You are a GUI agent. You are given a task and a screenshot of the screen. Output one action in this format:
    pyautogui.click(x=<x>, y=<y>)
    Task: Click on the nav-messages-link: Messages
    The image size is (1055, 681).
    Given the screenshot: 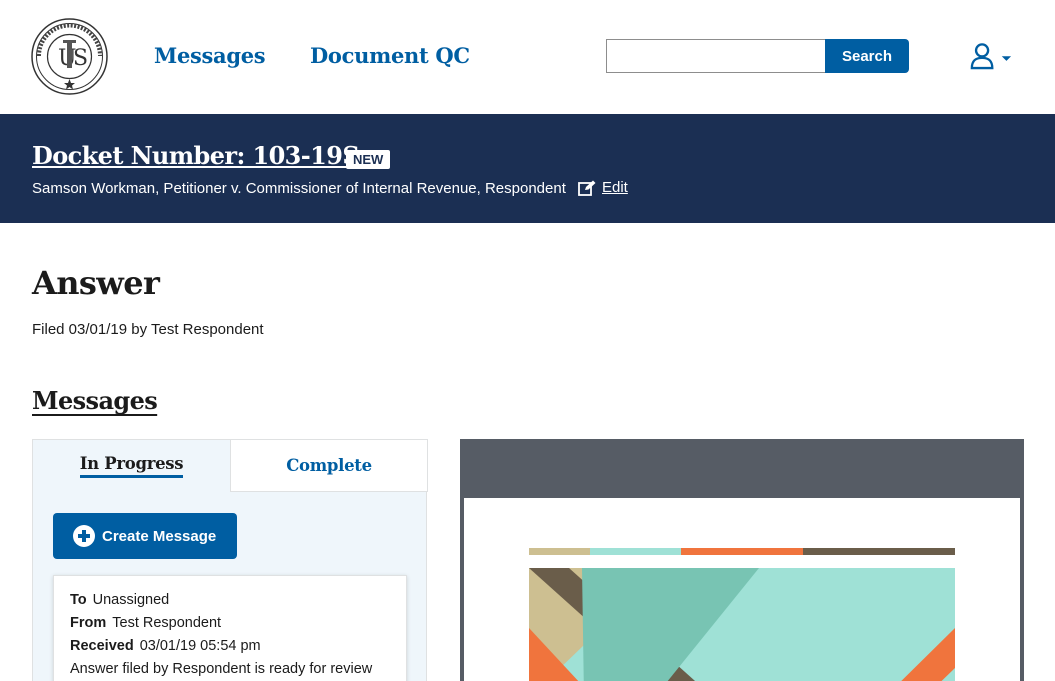 What is the action you would take?
    pyautogui.click(x=210, y=55)
    